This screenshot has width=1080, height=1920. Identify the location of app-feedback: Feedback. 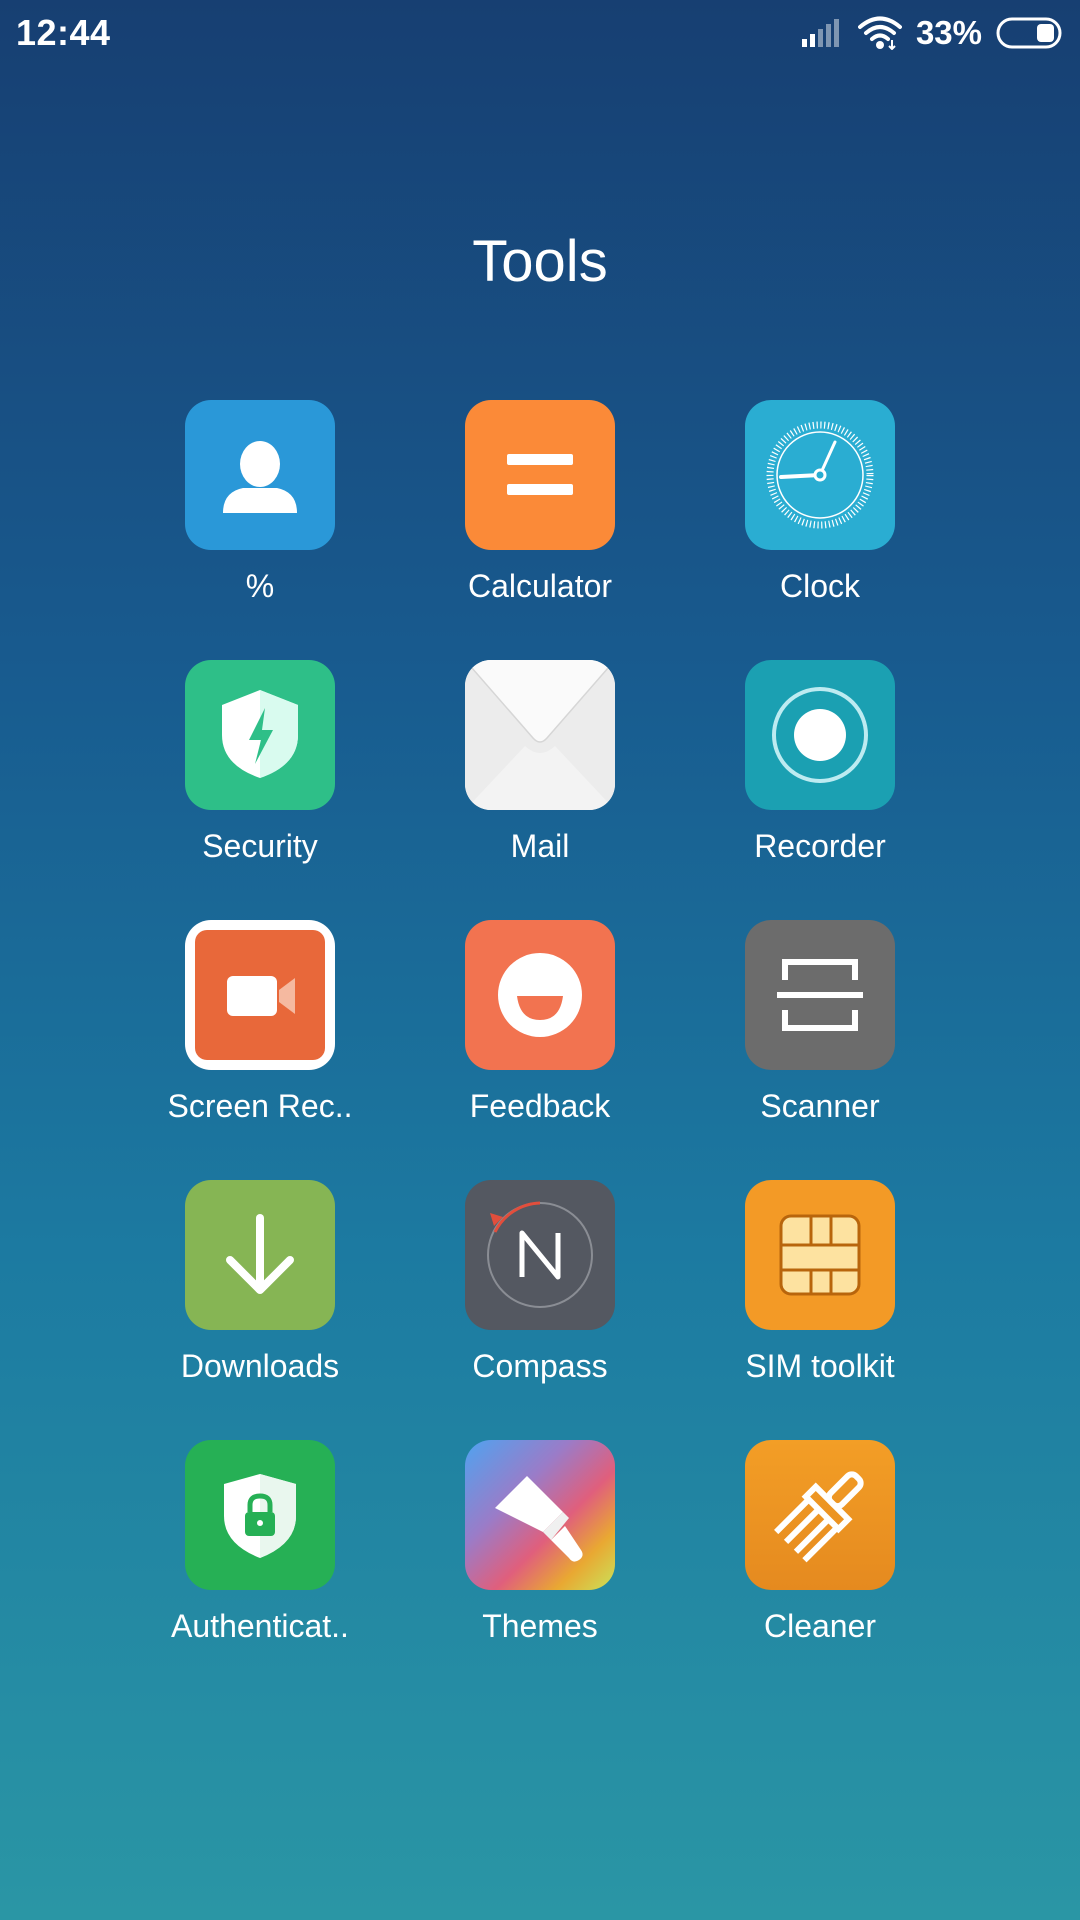
(540, 1050).